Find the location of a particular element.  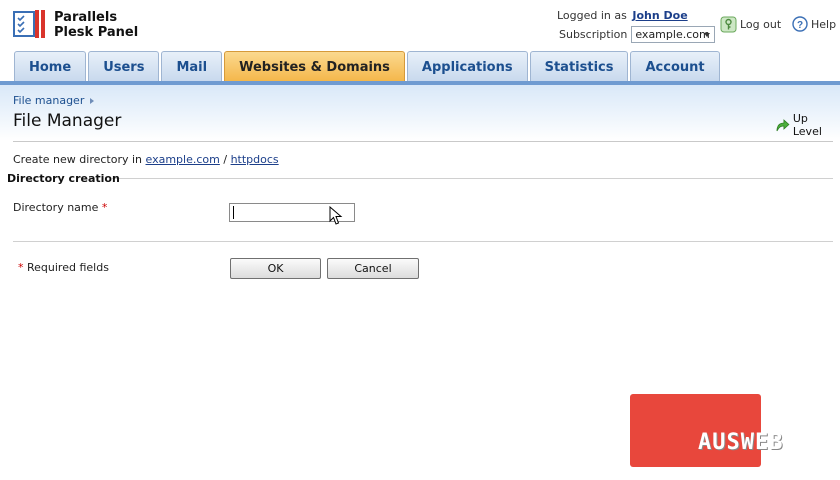

create-in-label: Create new directory in is located at coordinates (78, 159).